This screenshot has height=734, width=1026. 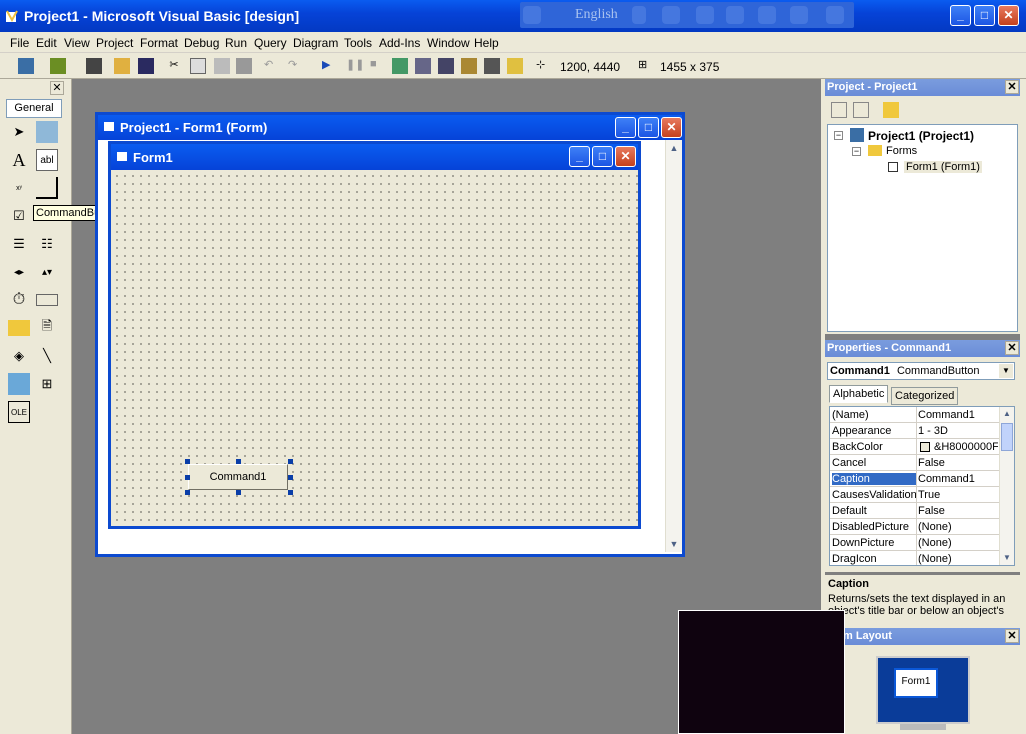 What do you see at coordinates (423, 66) in the screenshot?
I see `properties-window-icon` at bounding box center [423, 66].